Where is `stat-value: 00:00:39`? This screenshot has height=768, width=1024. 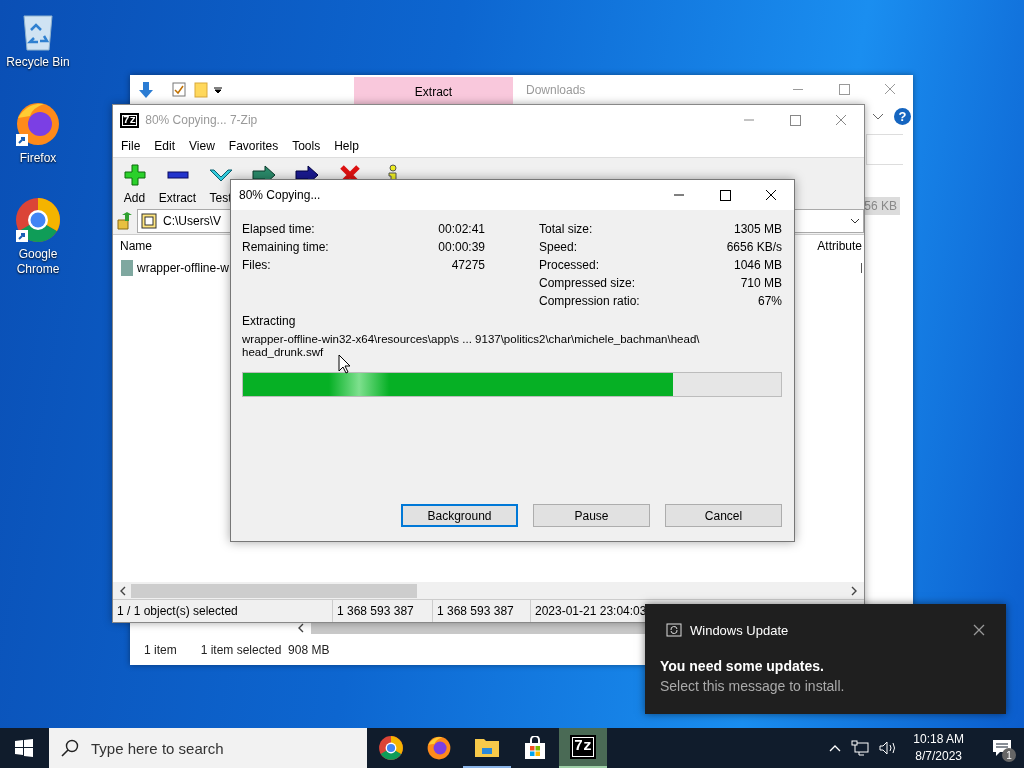
stat-value: 00:00:39 is located at coordinates (461, 247).